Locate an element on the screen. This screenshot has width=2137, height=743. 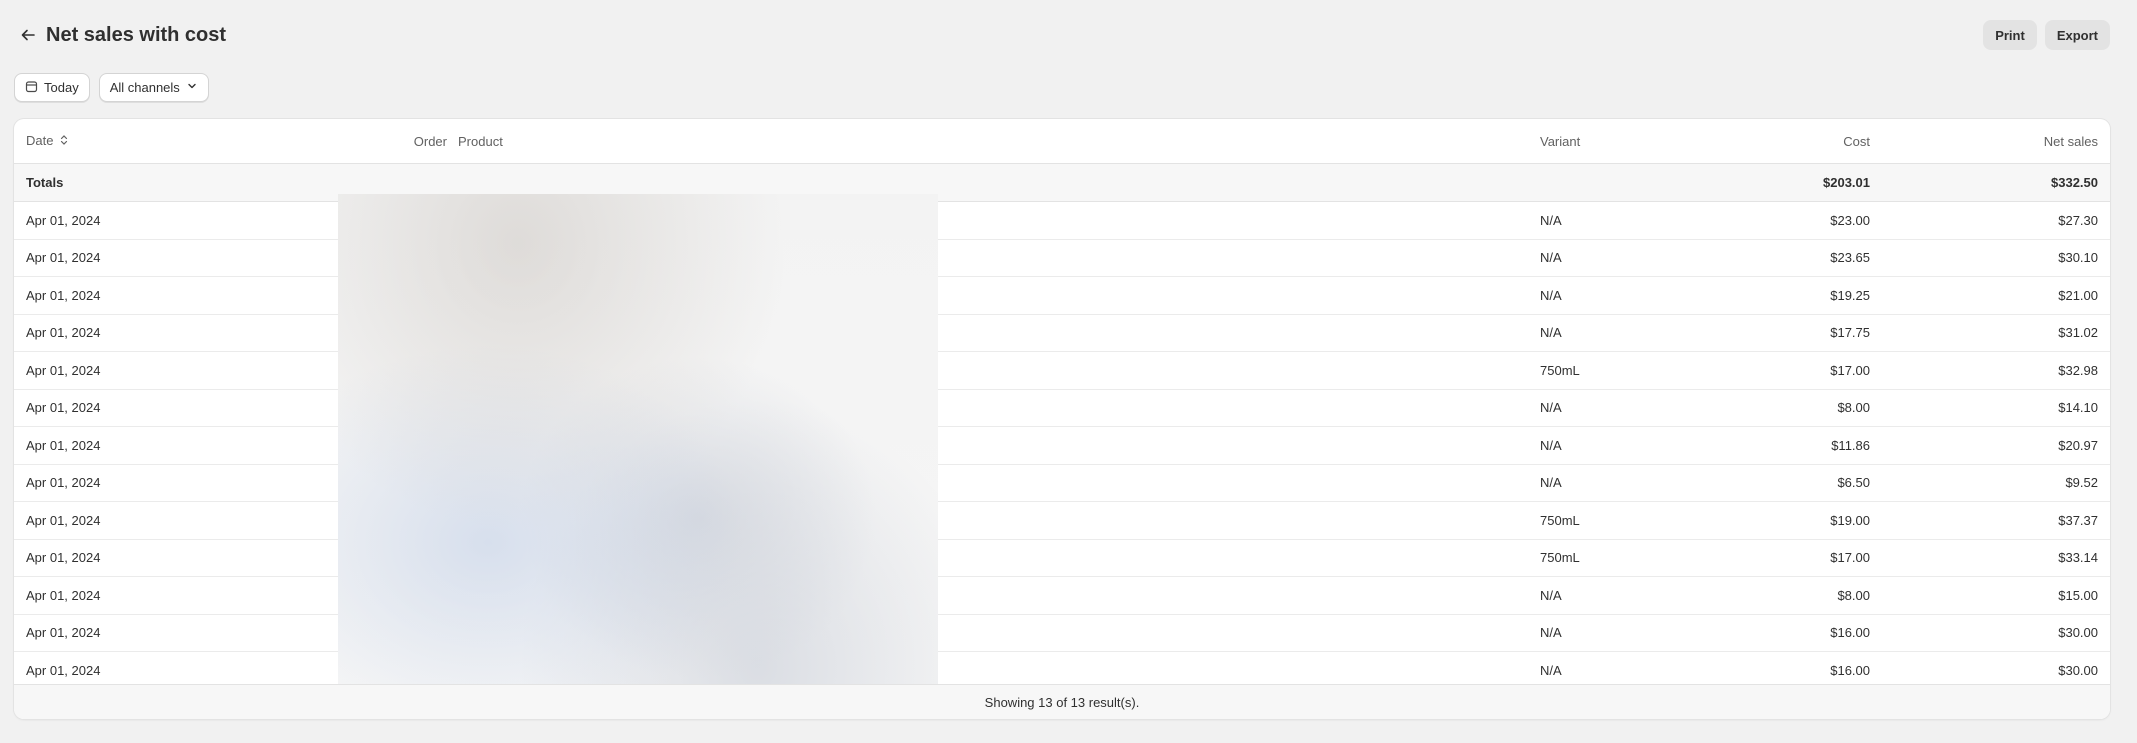
column-header-date: Date is located at coordinates (206, 141).